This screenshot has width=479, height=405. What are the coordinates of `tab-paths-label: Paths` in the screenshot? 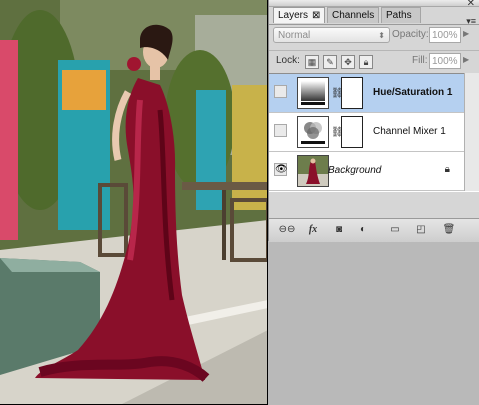 It's located at (399, 15).